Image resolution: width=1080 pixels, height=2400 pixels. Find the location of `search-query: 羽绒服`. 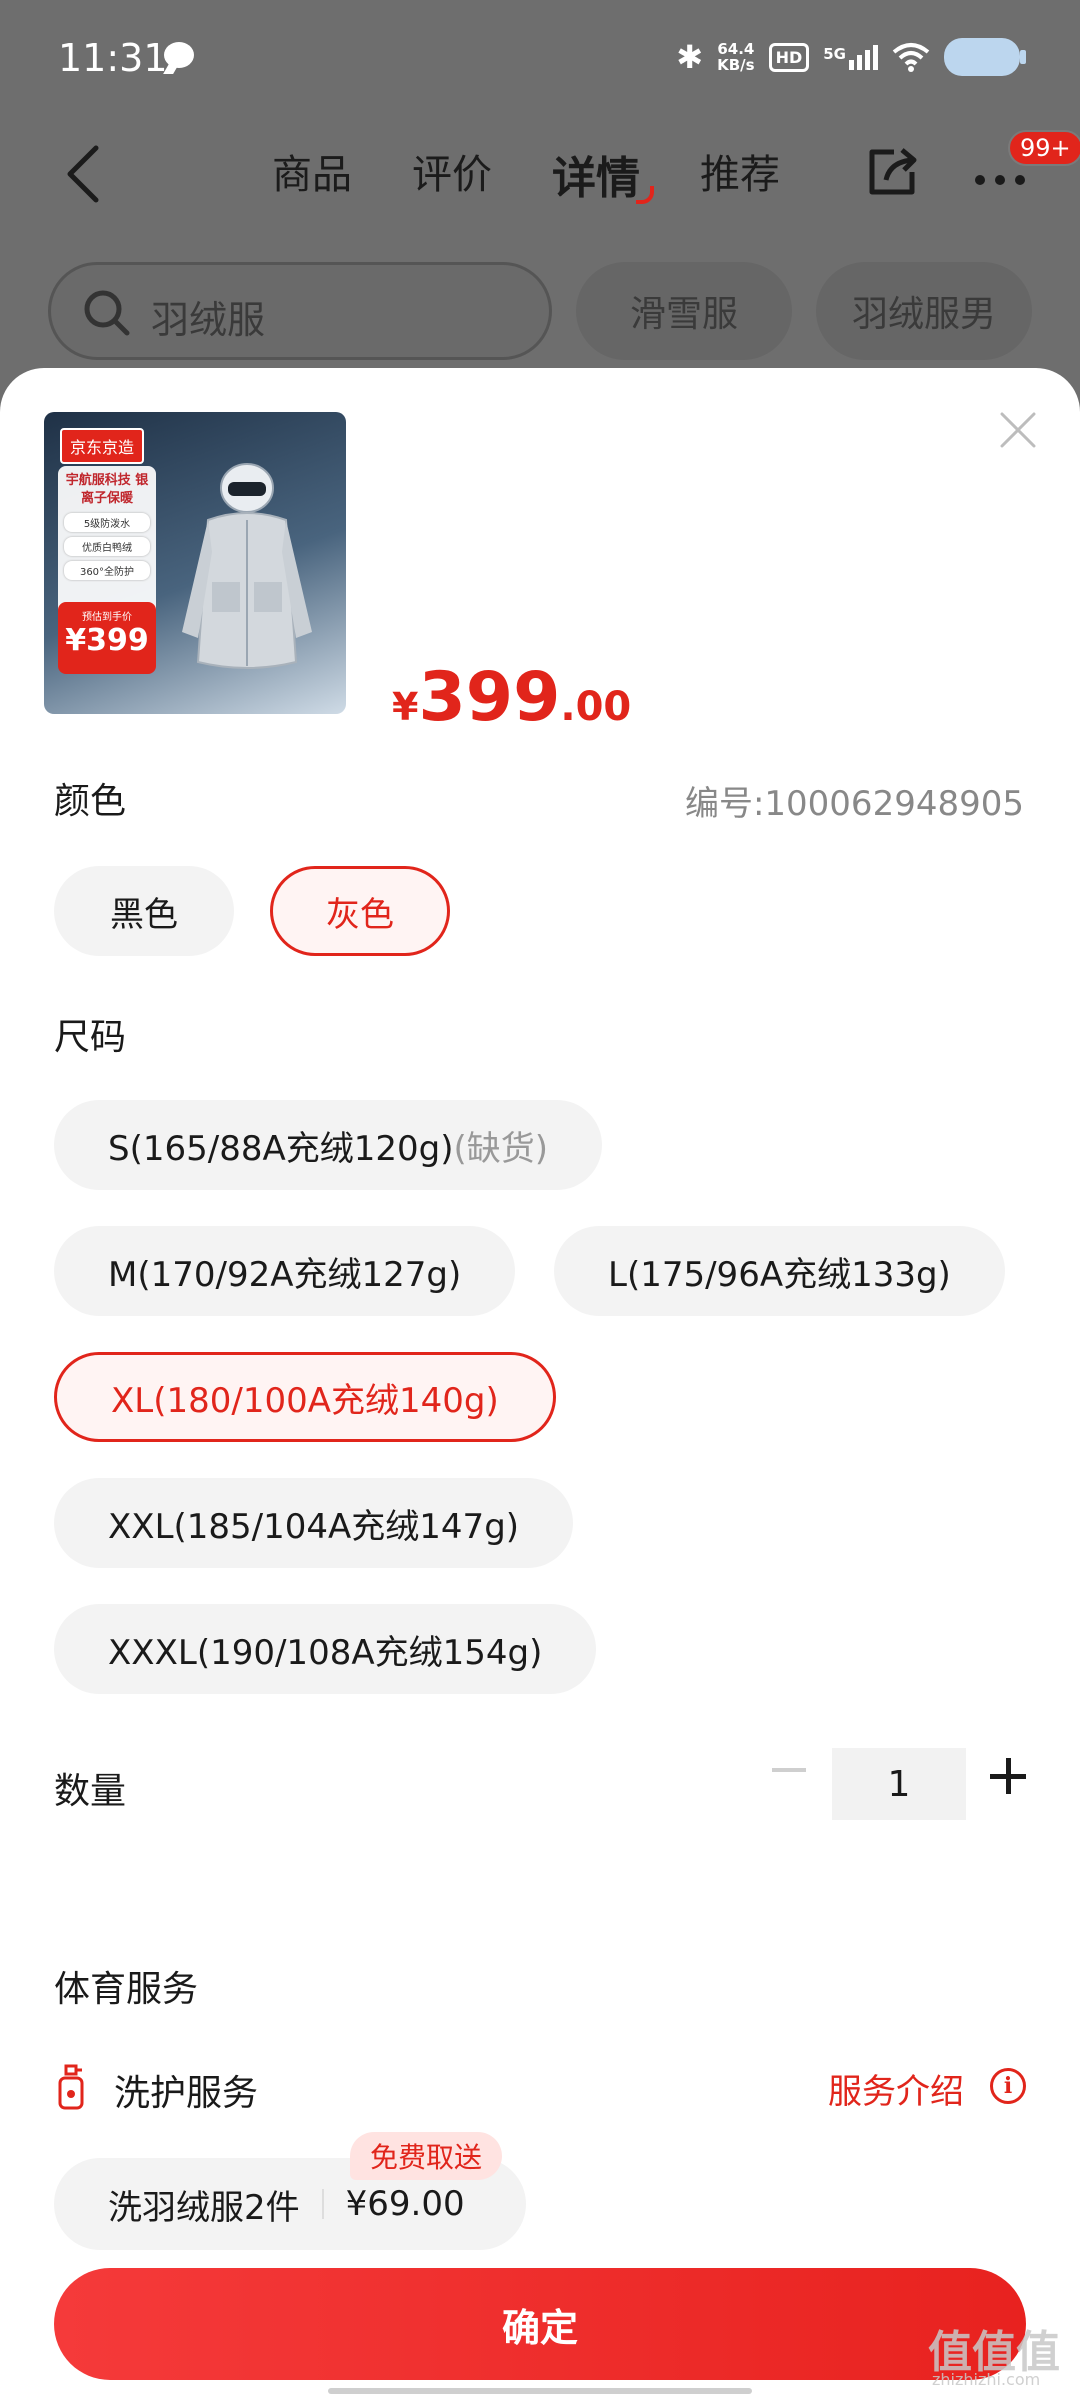

search-query: 羽绒服 is located at coordinates (208, 320).